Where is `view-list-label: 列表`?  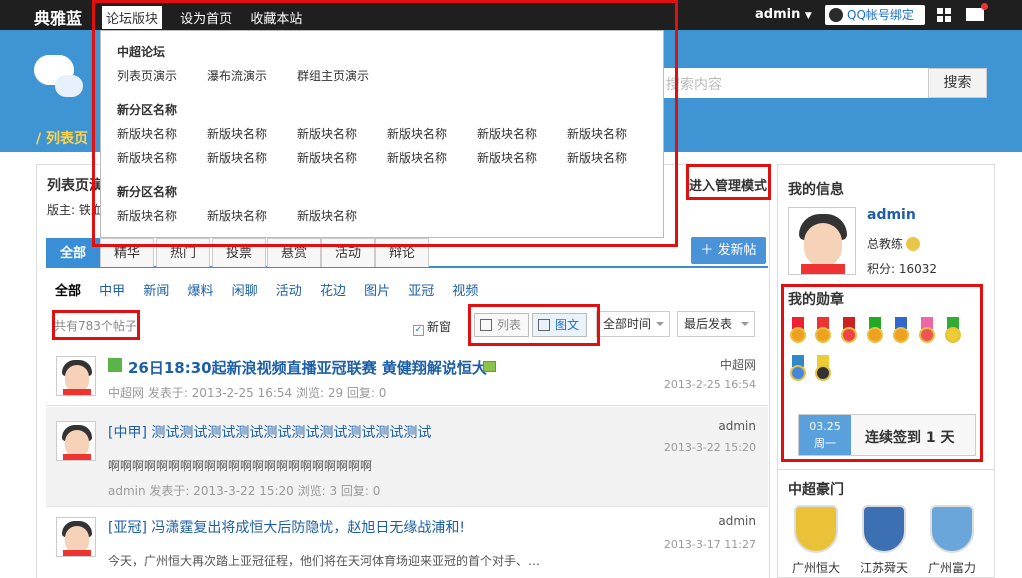
view-list-label: 列表 is located at coordinates (509, 325).